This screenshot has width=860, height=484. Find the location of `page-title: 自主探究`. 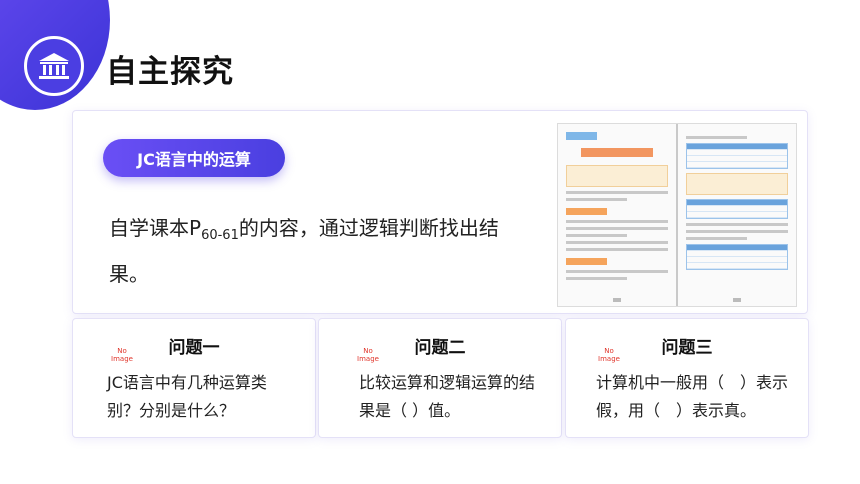

page-title: 自主探究 is located at coordinates (170, 72).